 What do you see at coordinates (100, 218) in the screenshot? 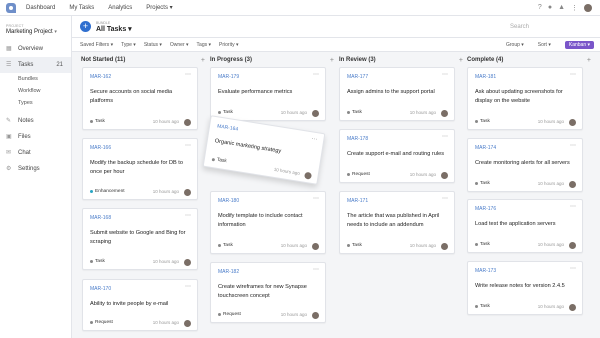
I see `task-id-link: MAR-168` at bounding box center [100, 218].